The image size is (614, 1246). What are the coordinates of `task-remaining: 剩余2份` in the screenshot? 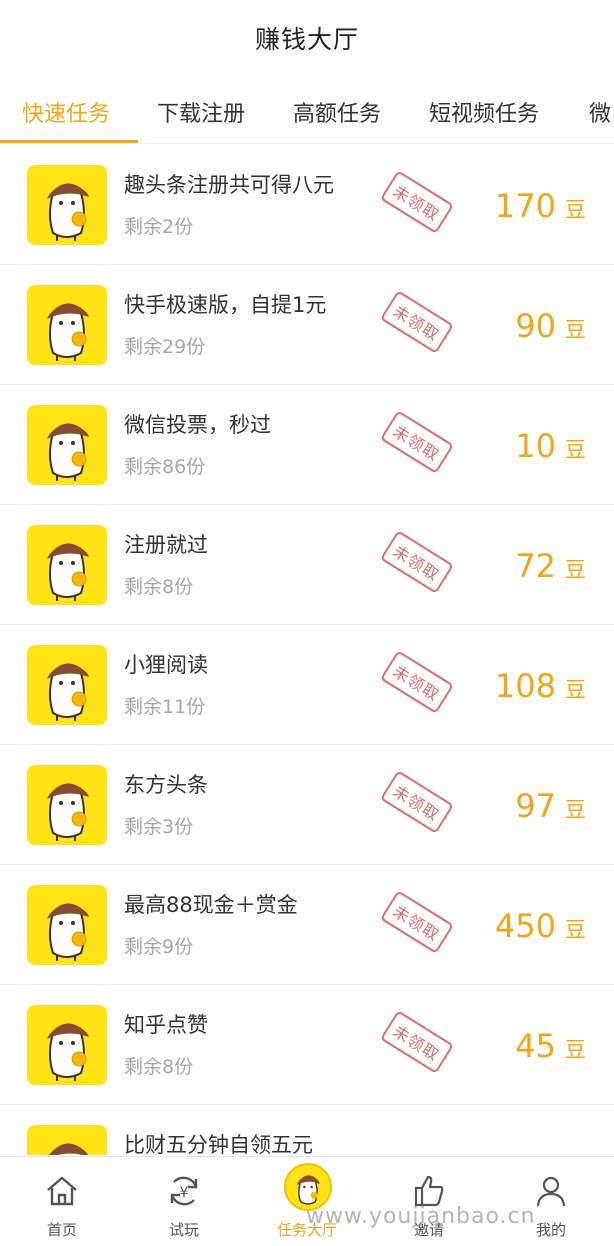 It's located at (159, 227).